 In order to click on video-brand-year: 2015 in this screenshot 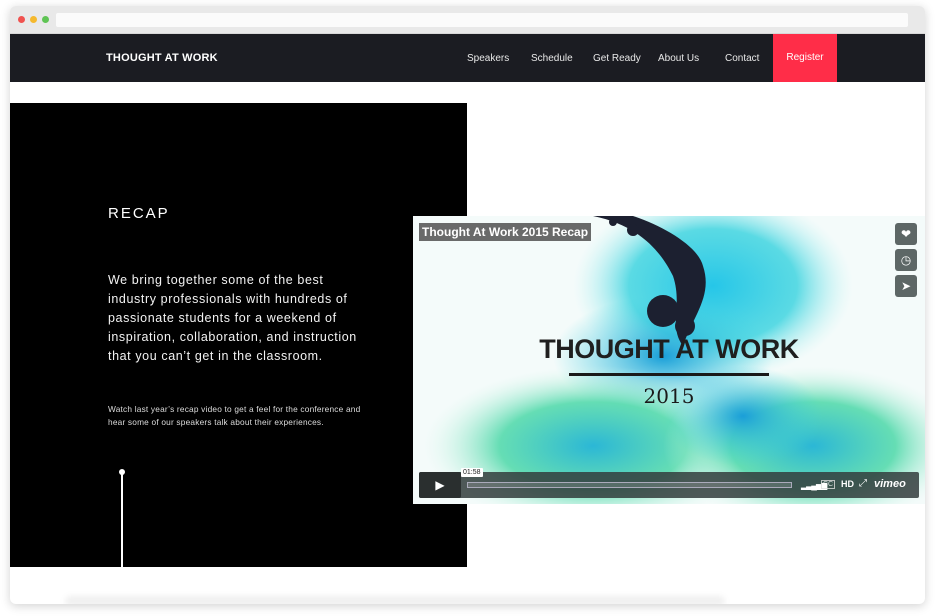, I will do `click(669, 396)`.